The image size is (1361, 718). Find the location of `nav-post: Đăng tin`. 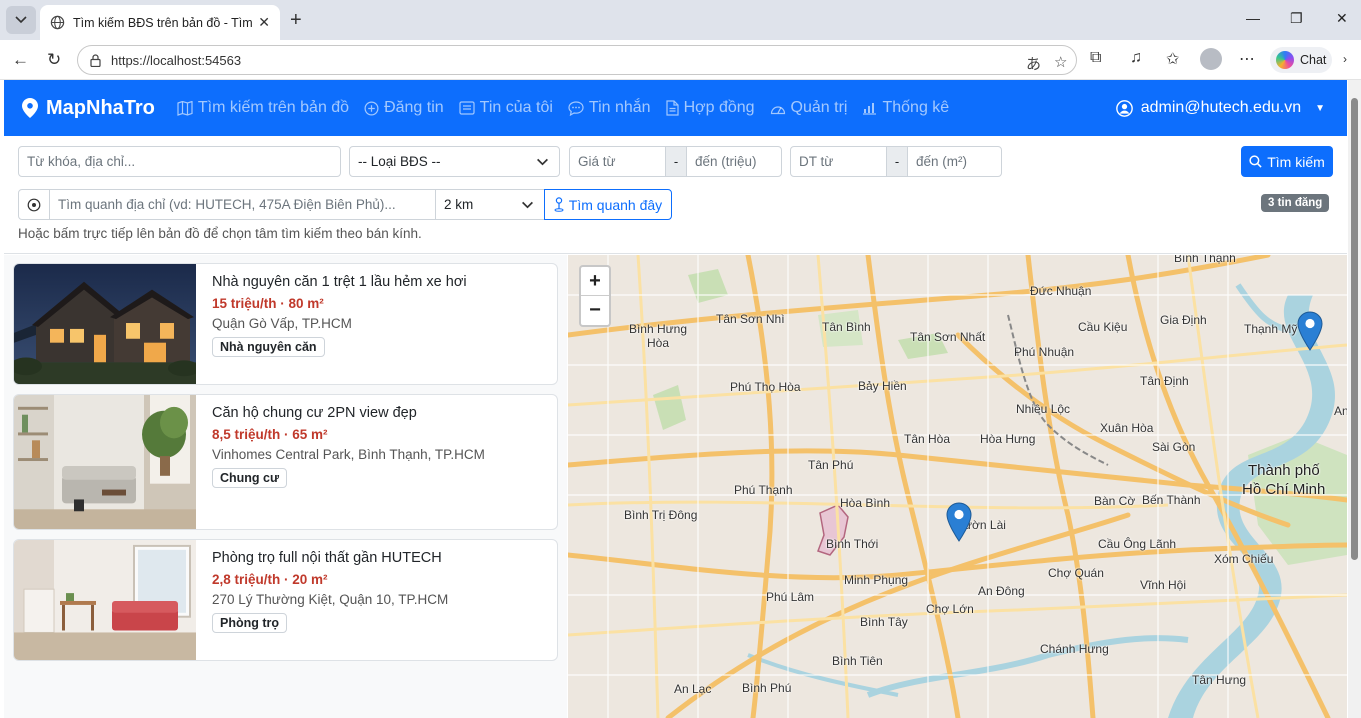

nav-post: Đăng tin is located at coordinates (404, 108).